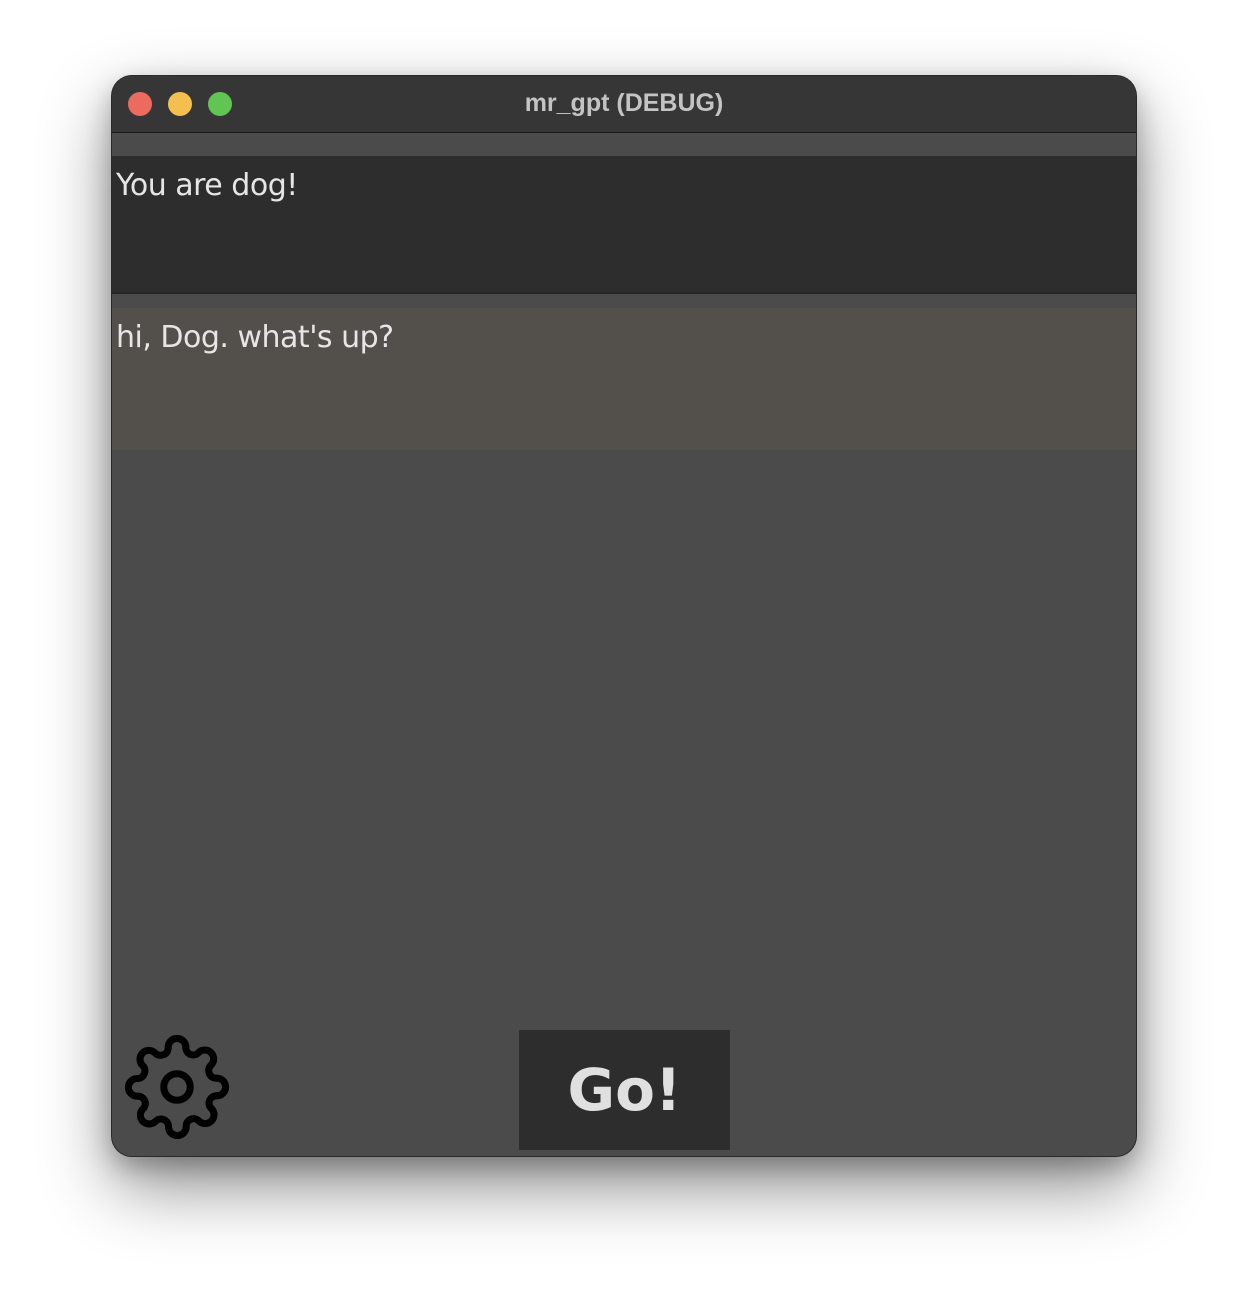  What do you see at coordinates (255, 337) in the screenshot?
I see `user-message-text: hi, Dog. what's up?` at bounding box center [255, 337].